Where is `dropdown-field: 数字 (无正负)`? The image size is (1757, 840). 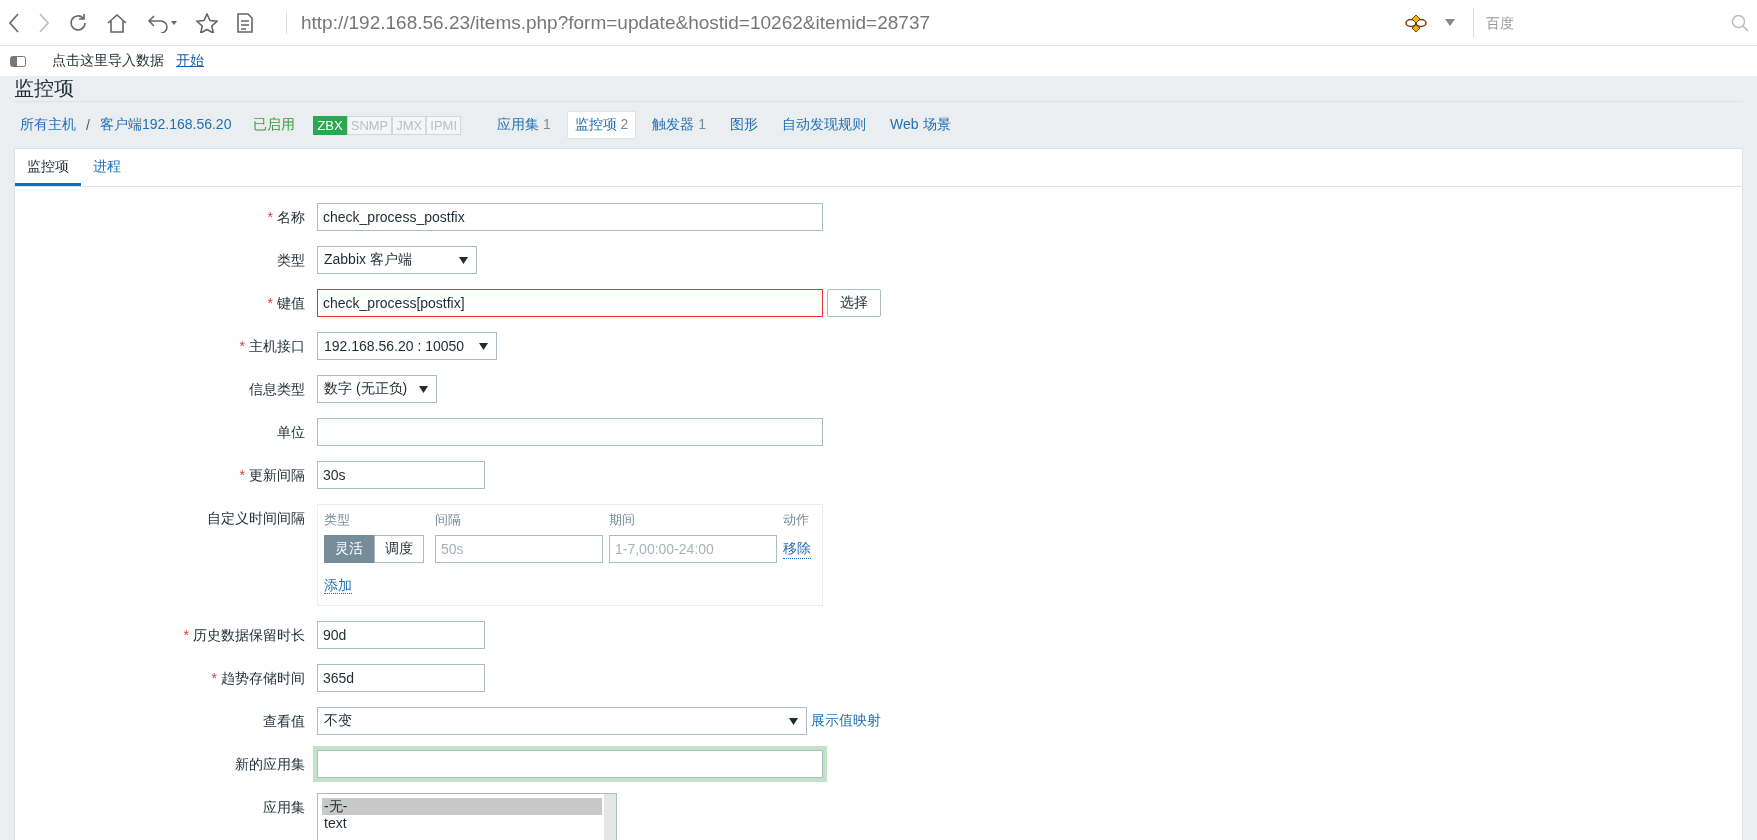 dropdown-field: 数字 (无正负) is located at coordinates (377, 389).